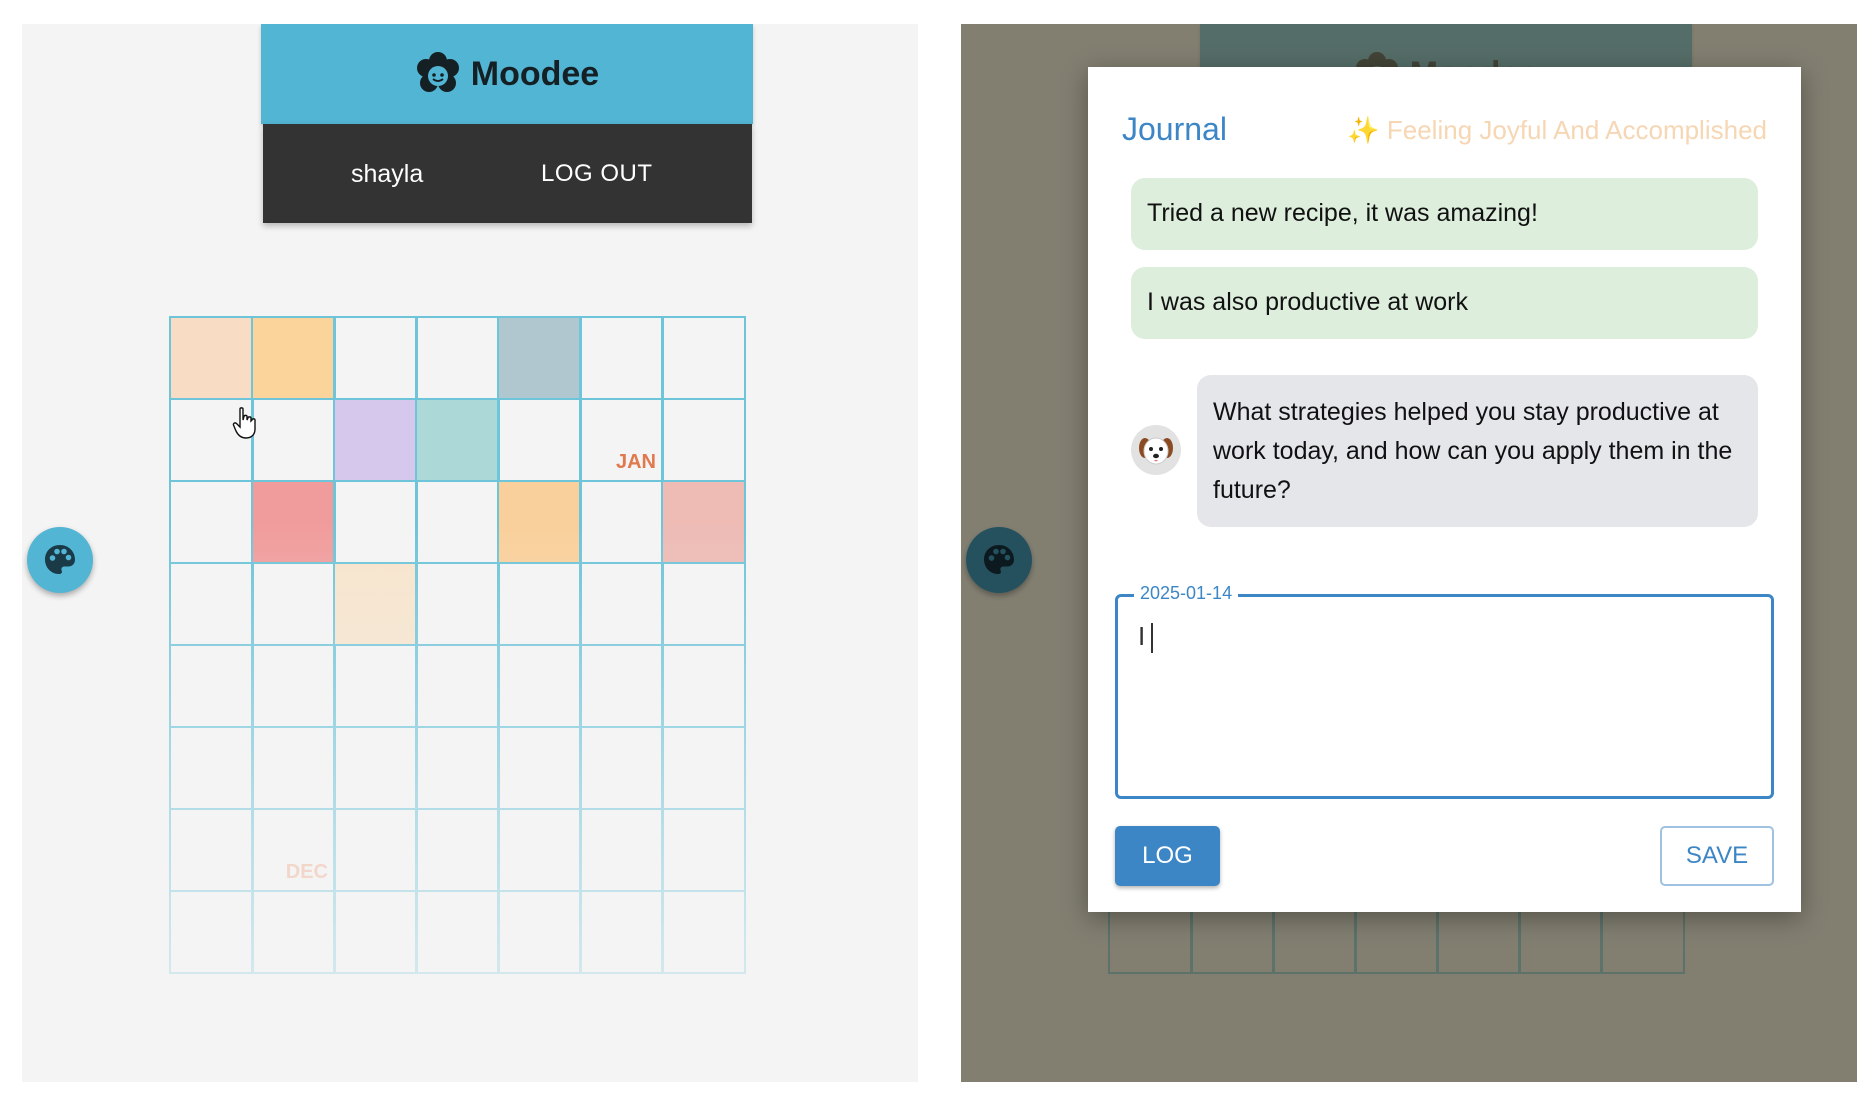  I want to click on mood-label: ✨ Feeling Joyful And Accomplished, so click(1557, 130).